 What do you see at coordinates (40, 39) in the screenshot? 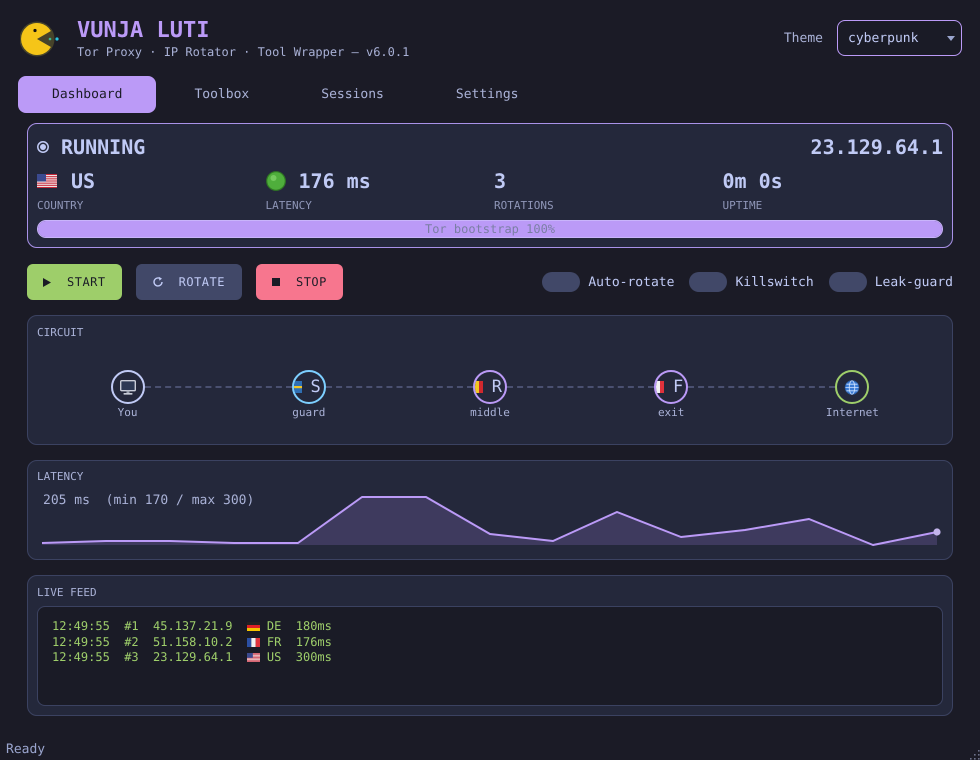
I see `pacman-logo-icon` at bounding box center [40, 39].